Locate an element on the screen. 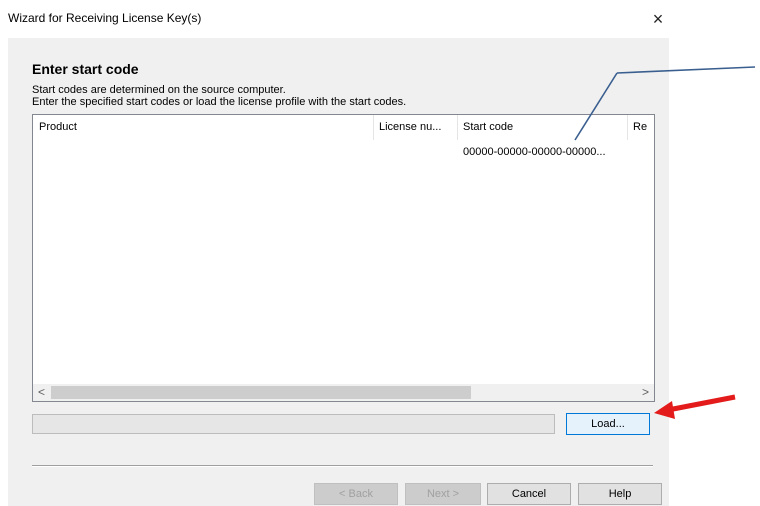  close-icon: × is located at coordinates (658, 19).